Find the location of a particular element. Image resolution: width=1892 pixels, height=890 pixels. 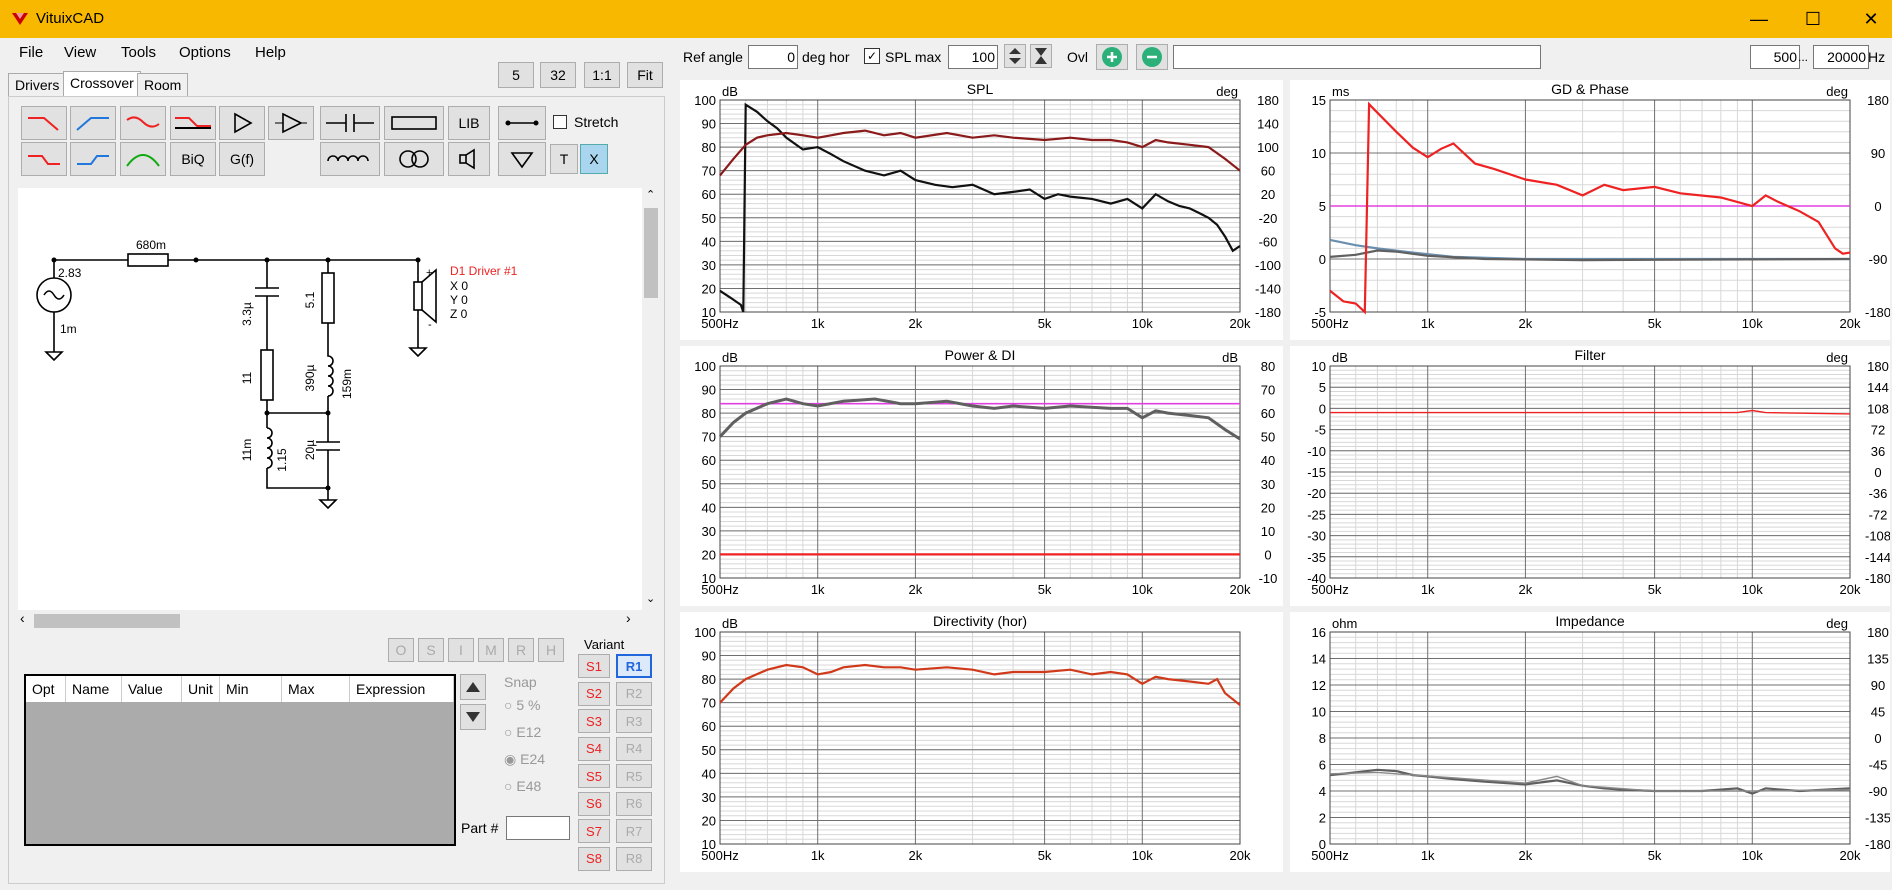

menu-view: View is located at coordinates (80, 52).